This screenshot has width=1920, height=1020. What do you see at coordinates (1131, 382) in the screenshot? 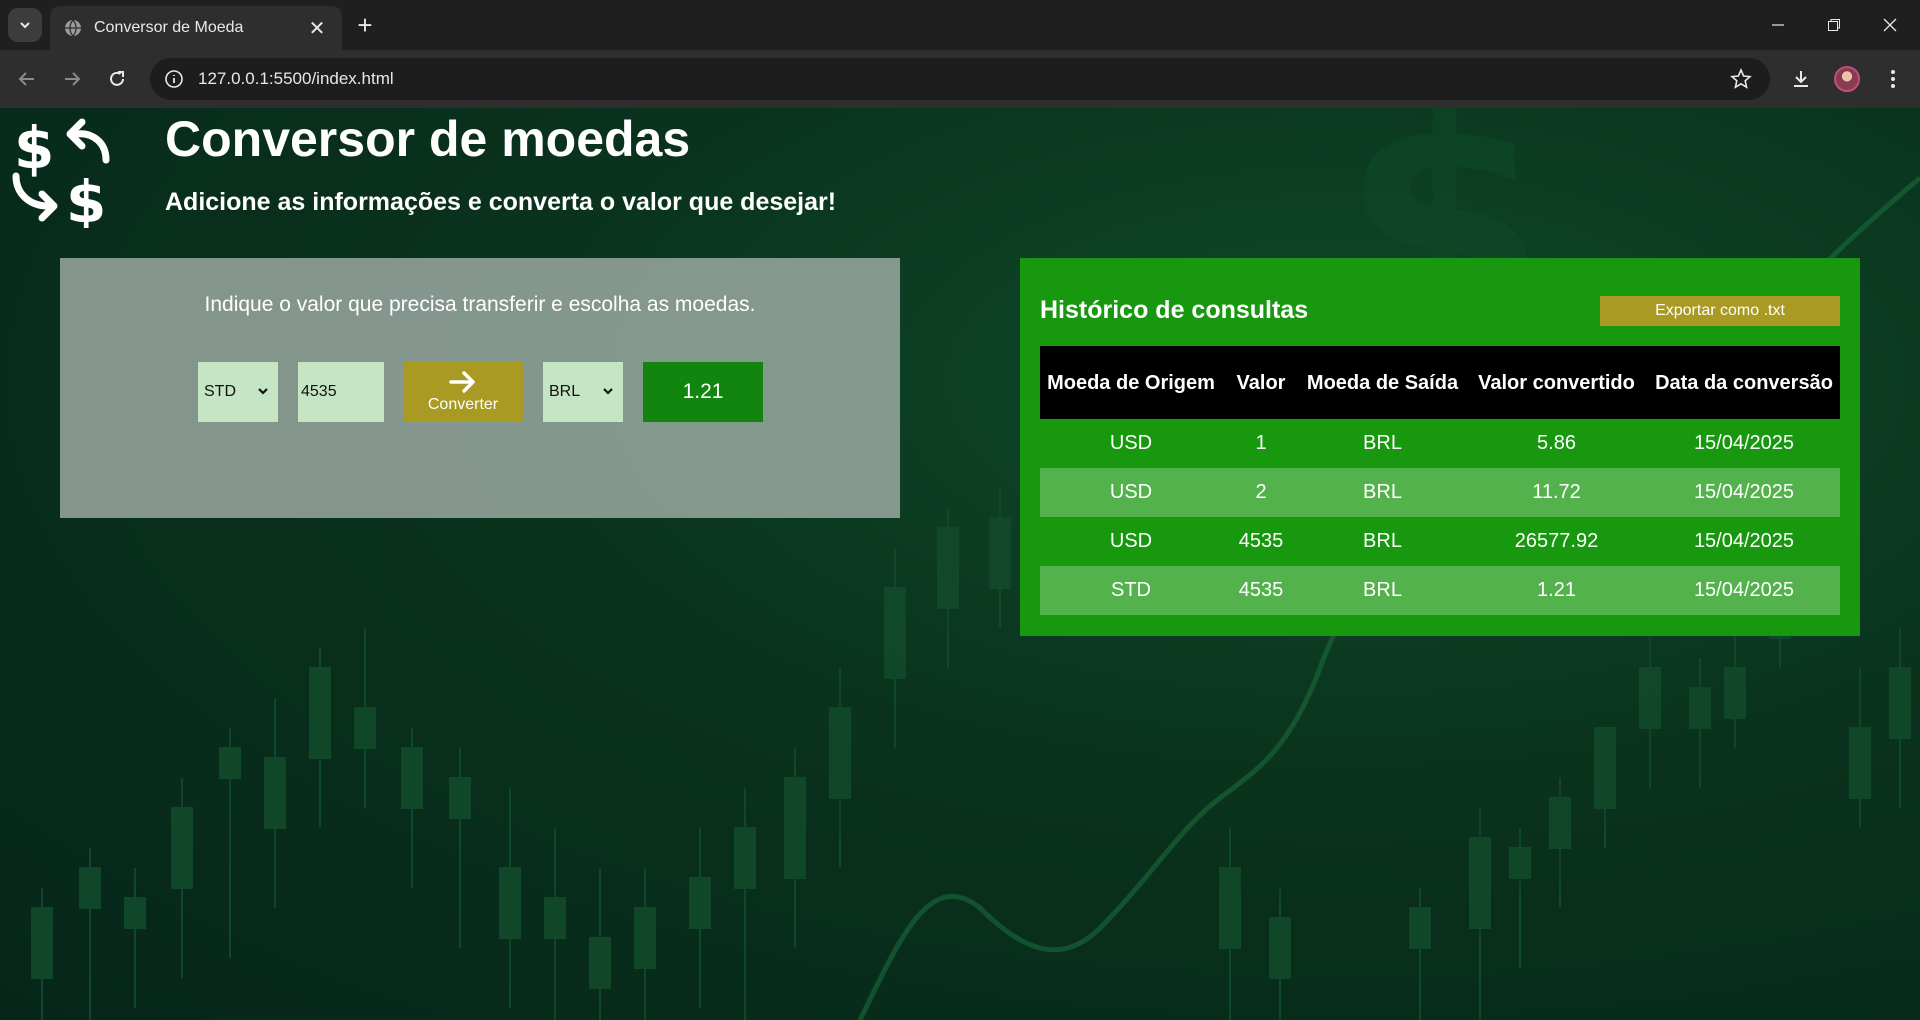
I see `column-header-origin: Moeda de Origem` at bounding box center [1131, 382].